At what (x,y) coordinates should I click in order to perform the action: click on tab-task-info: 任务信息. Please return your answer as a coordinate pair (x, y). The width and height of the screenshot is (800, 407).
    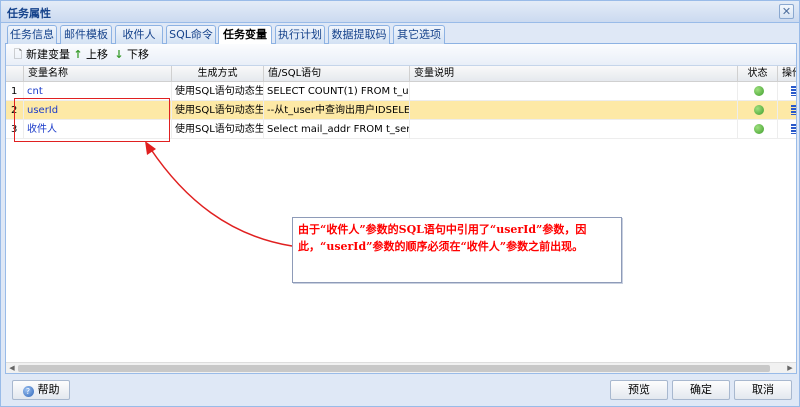
    Looking at the image, I should click on (32, 34).